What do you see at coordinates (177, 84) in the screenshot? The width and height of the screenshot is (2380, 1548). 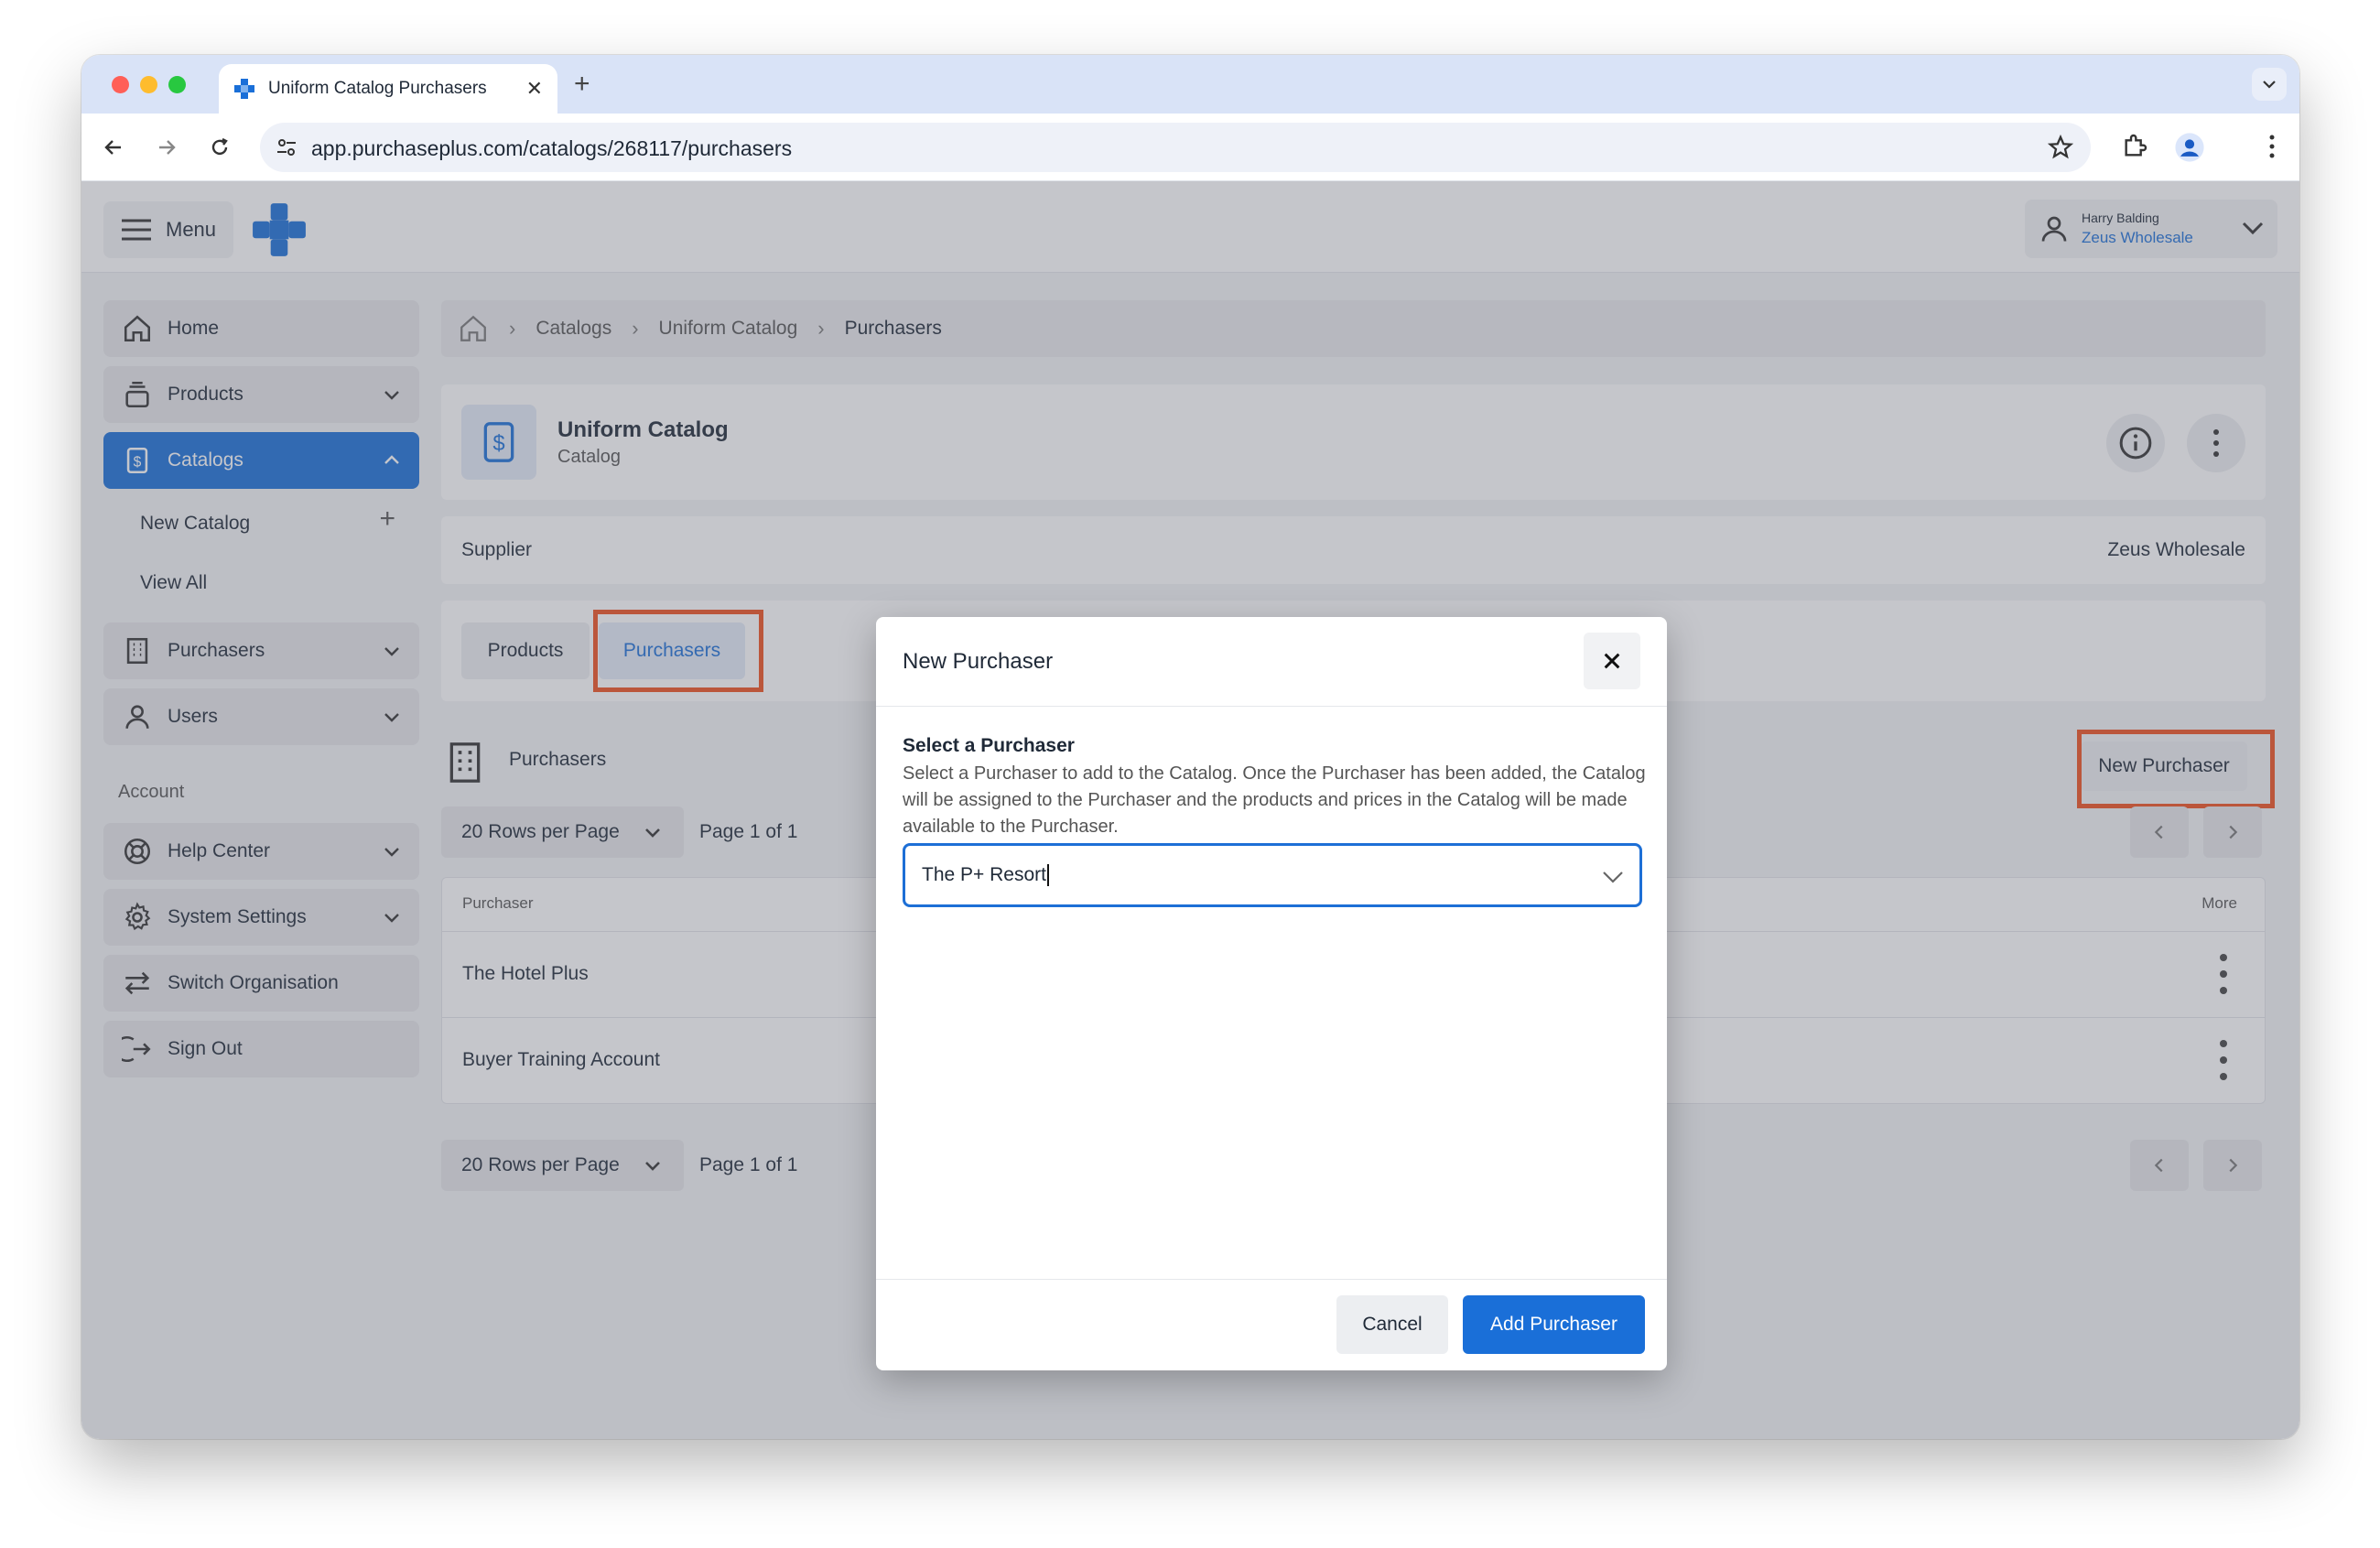 I see `maximize-window-button` at bounding box center [177, 84].